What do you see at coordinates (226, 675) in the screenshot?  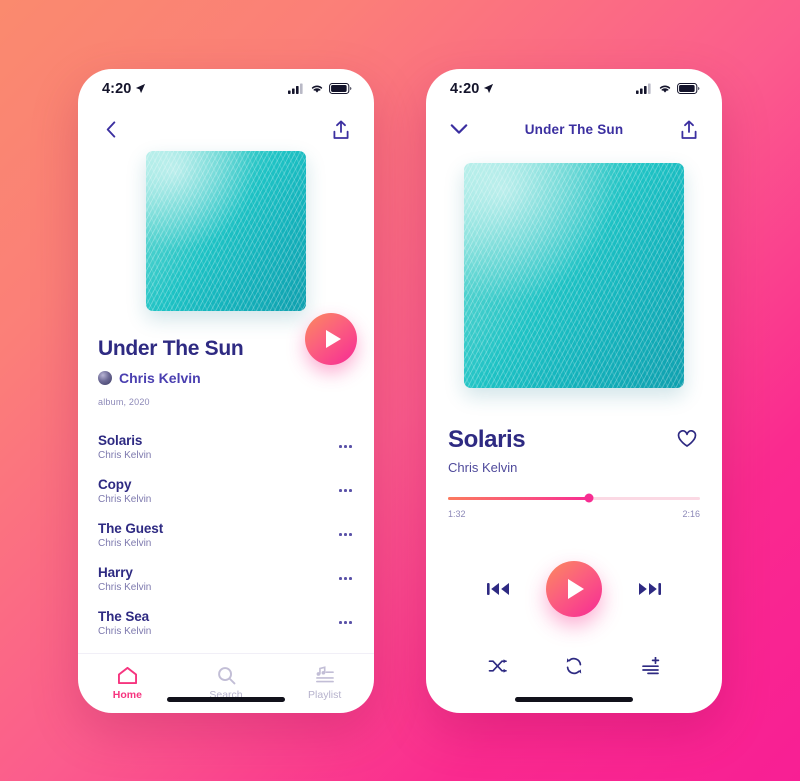 I see `search-icon` at bounding box center [226, 675].